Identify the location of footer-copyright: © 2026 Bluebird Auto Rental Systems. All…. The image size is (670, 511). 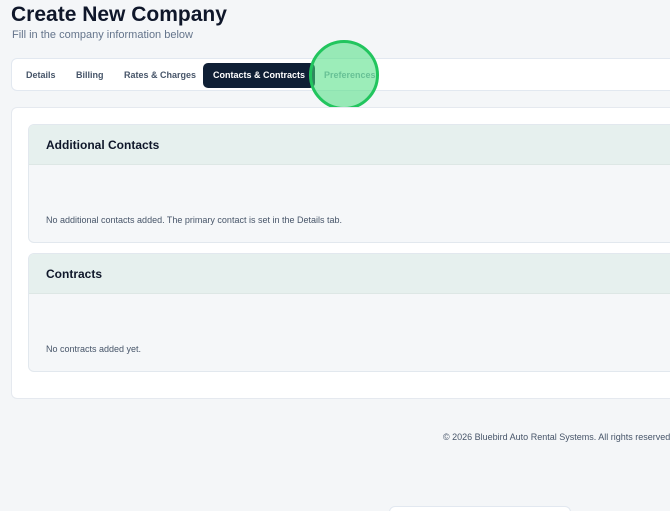
(556, 437).